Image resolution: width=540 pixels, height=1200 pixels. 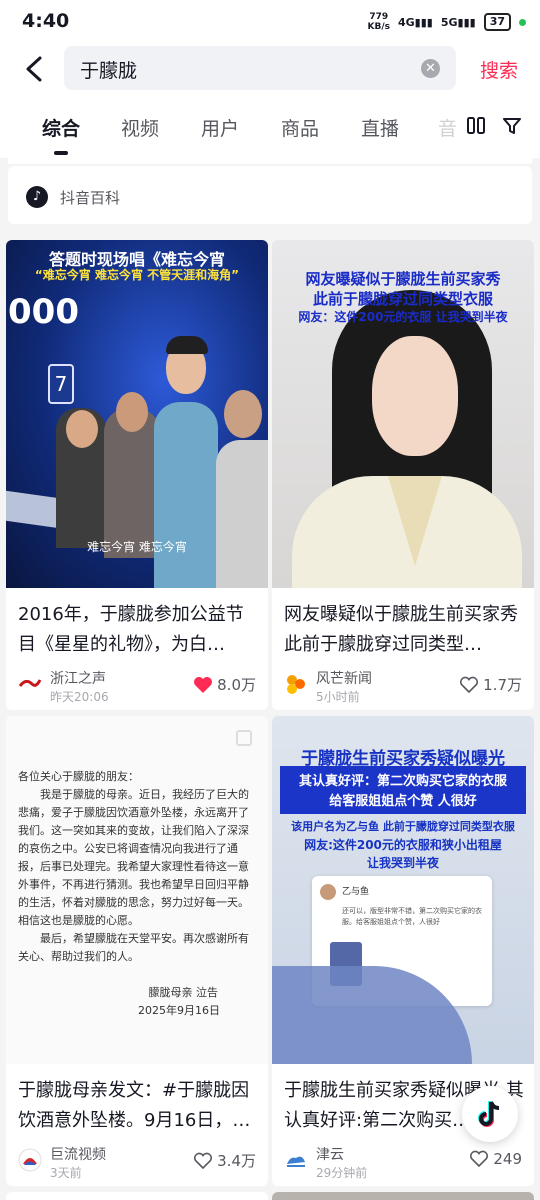 What do you see at coordinates (224, 1160) in the screenshot?
I see `like-count: 3.4万` at bounding box center [224, 1160].